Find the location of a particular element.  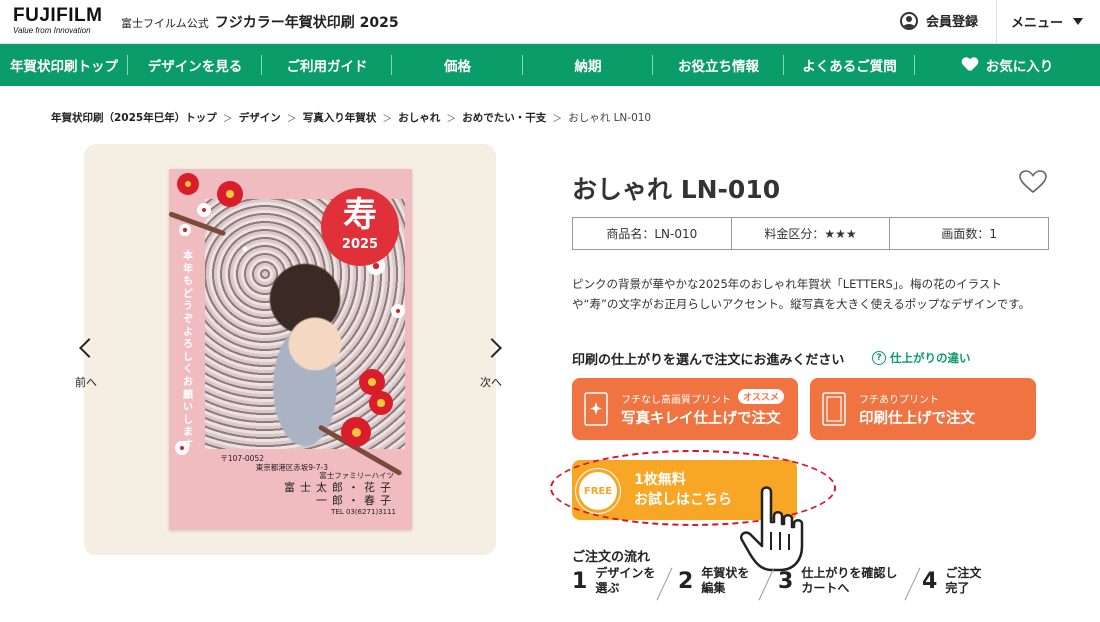

step-label: 仕上がりを確認し カートへ is located at coordinates (849, 580).